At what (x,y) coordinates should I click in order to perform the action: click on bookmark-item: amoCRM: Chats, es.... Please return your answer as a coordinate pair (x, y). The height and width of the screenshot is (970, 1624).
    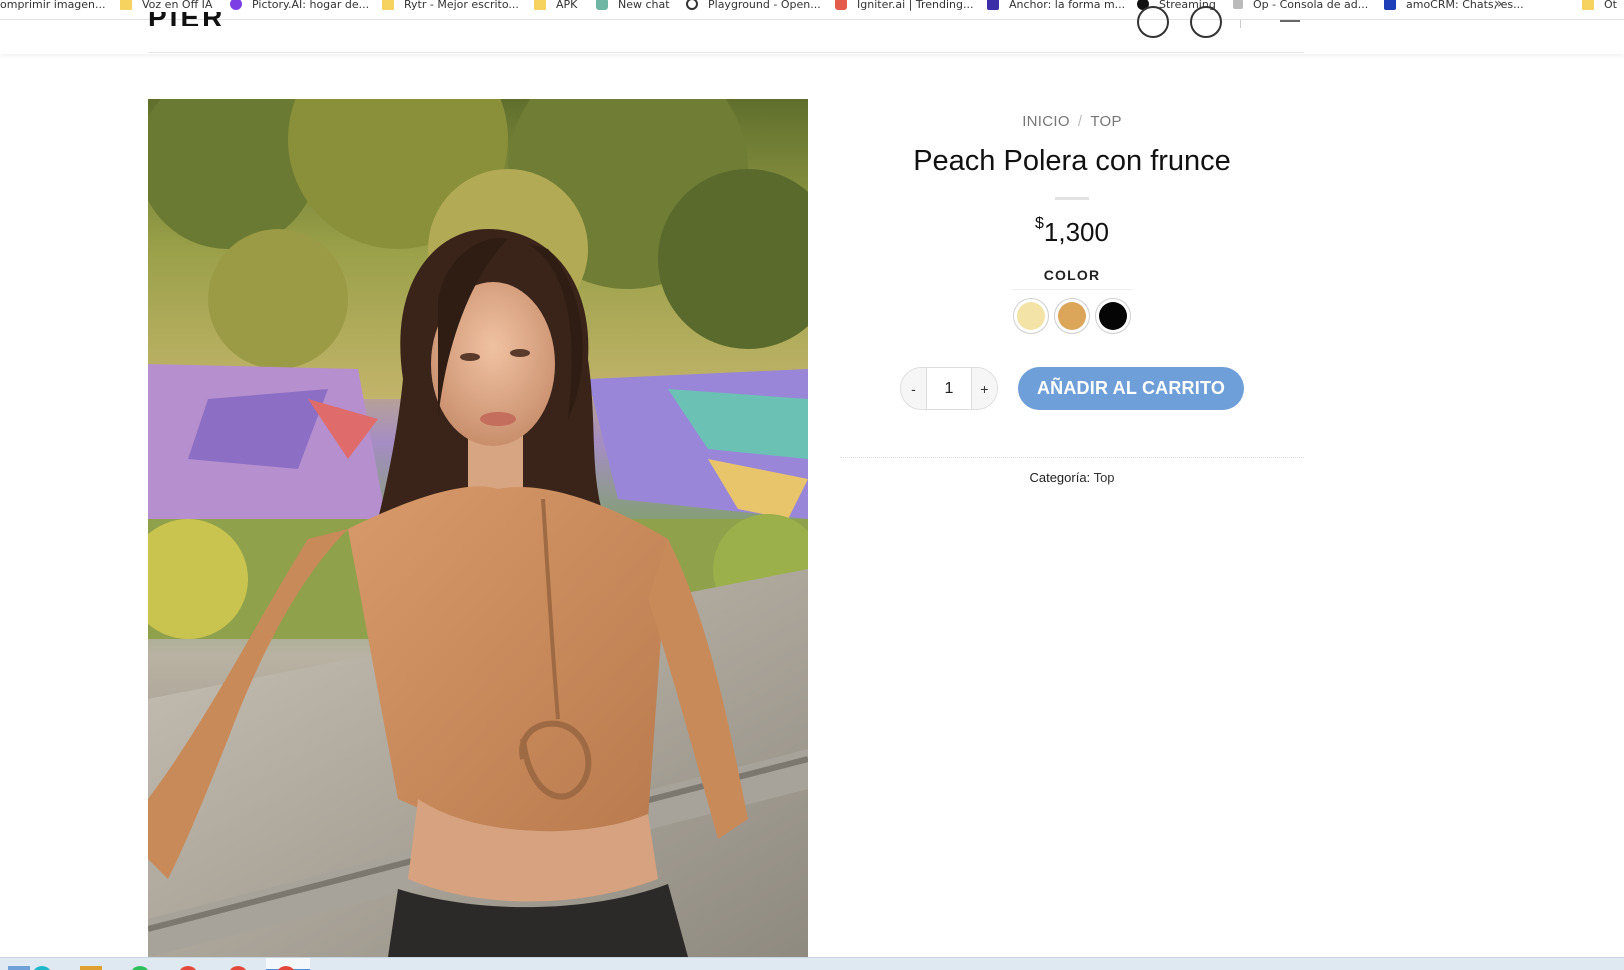
    Looking at the image, I should click on (1454, 7).